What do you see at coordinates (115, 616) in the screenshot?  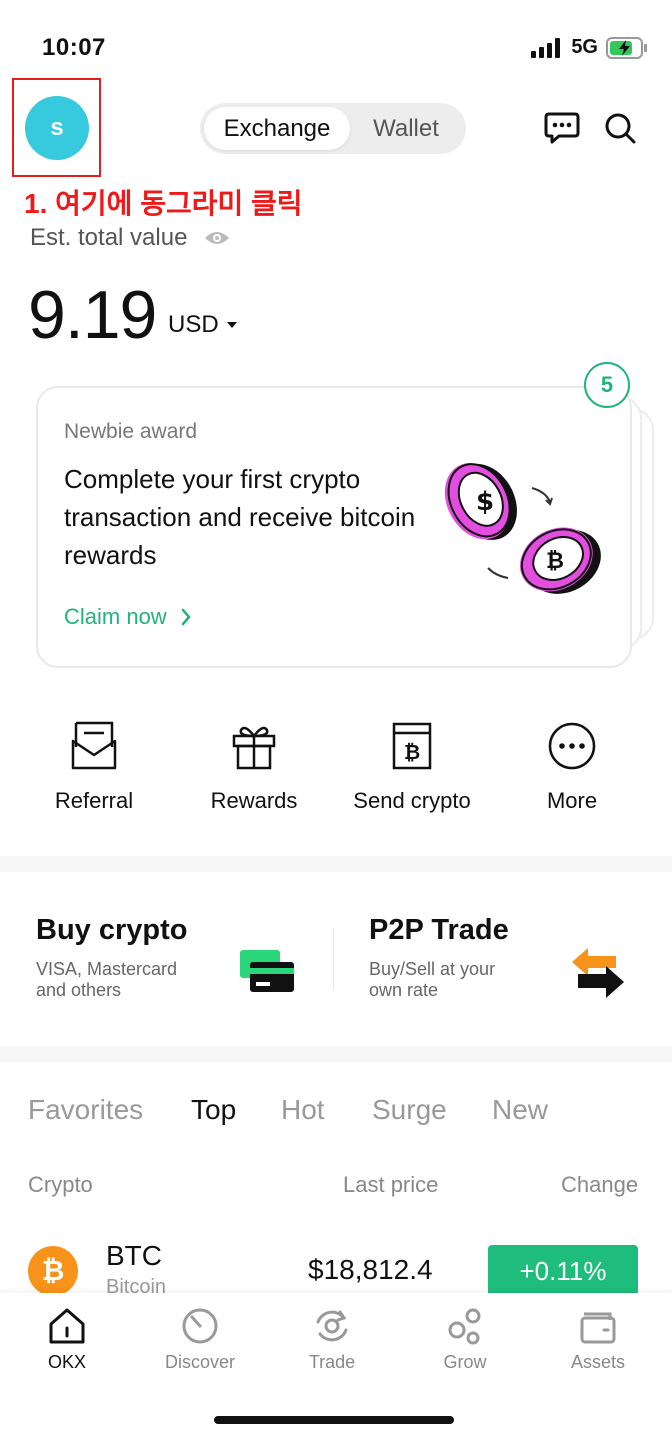 I see `claim-now-label: Claim now` at bounding box center [115, 616].